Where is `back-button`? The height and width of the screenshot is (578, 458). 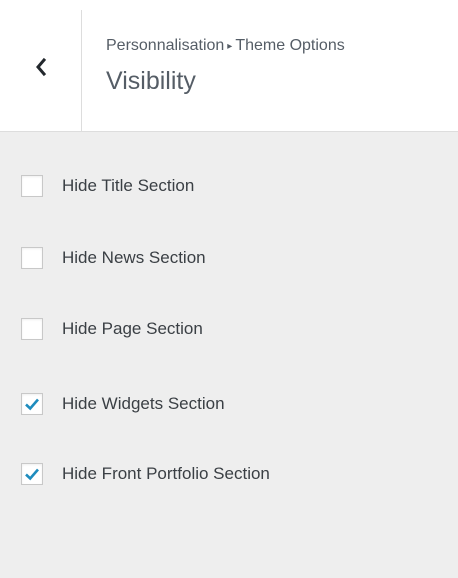
back-button is located at coordinates (41, 70).